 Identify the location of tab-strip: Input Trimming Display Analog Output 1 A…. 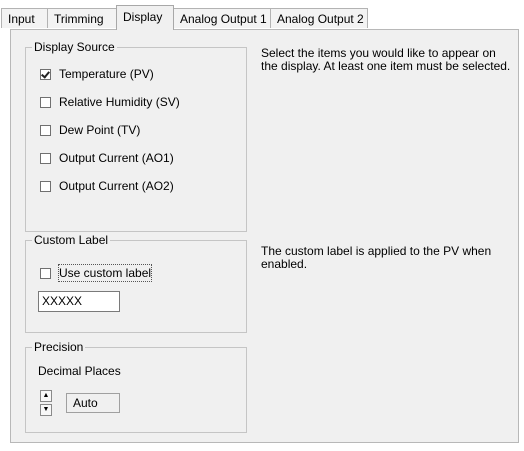
(262, 15).